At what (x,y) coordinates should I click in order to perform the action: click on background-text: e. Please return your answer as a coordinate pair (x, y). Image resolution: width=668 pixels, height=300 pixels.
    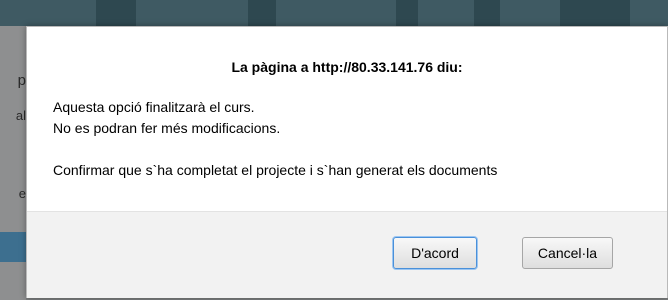
    Looking at the image, I should click on (22, 193).